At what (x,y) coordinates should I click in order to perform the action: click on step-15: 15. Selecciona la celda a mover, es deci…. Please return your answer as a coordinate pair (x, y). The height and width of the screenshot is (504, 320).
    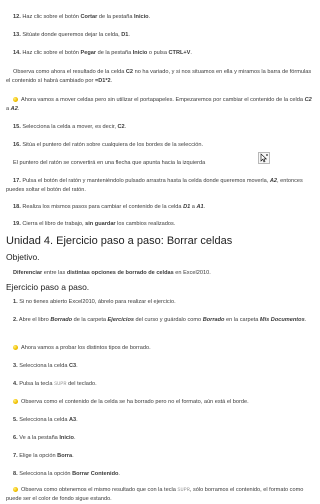
    Looking at the image, I should click on (70, 127).